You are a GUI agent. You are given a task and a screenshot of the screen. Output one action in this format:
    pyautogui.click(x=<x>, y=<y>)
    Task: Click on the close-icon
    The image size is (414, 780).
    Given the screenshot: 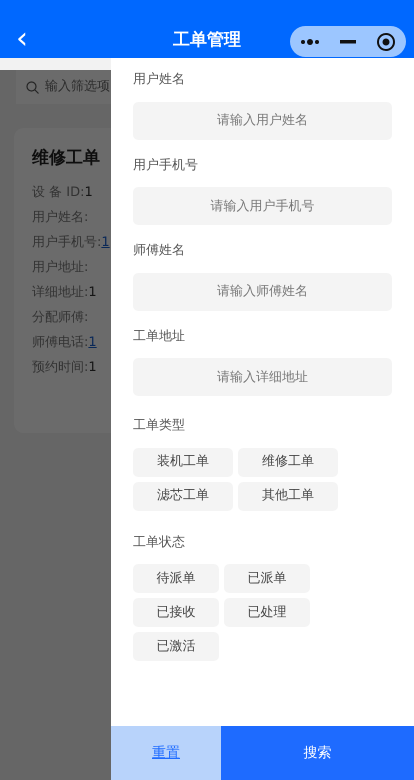 What is the action you would take?
    pyautogui.click(x=386, y=42)
    